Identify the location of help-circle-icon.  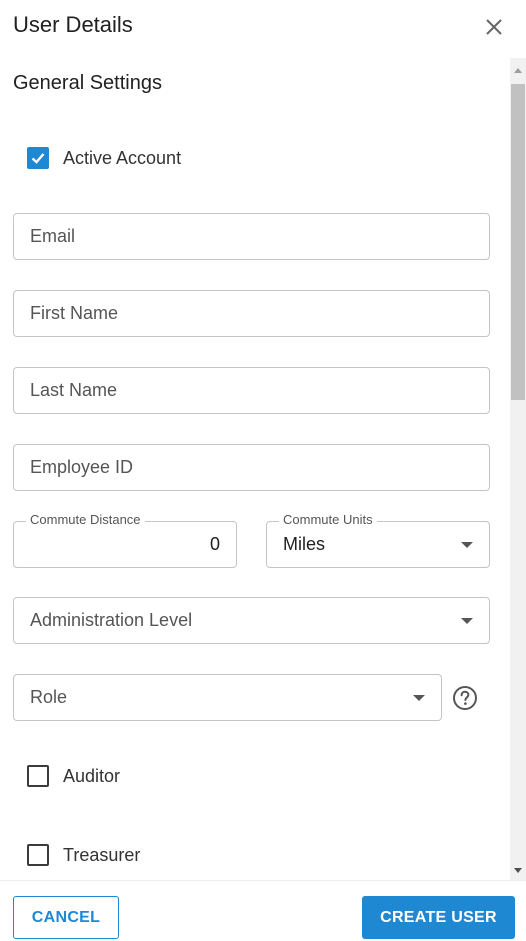
(465, 698).